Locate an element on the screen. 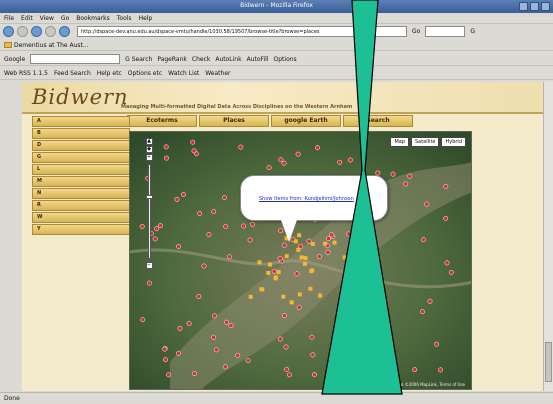  forward-icon is located at coordinates (22, 31).